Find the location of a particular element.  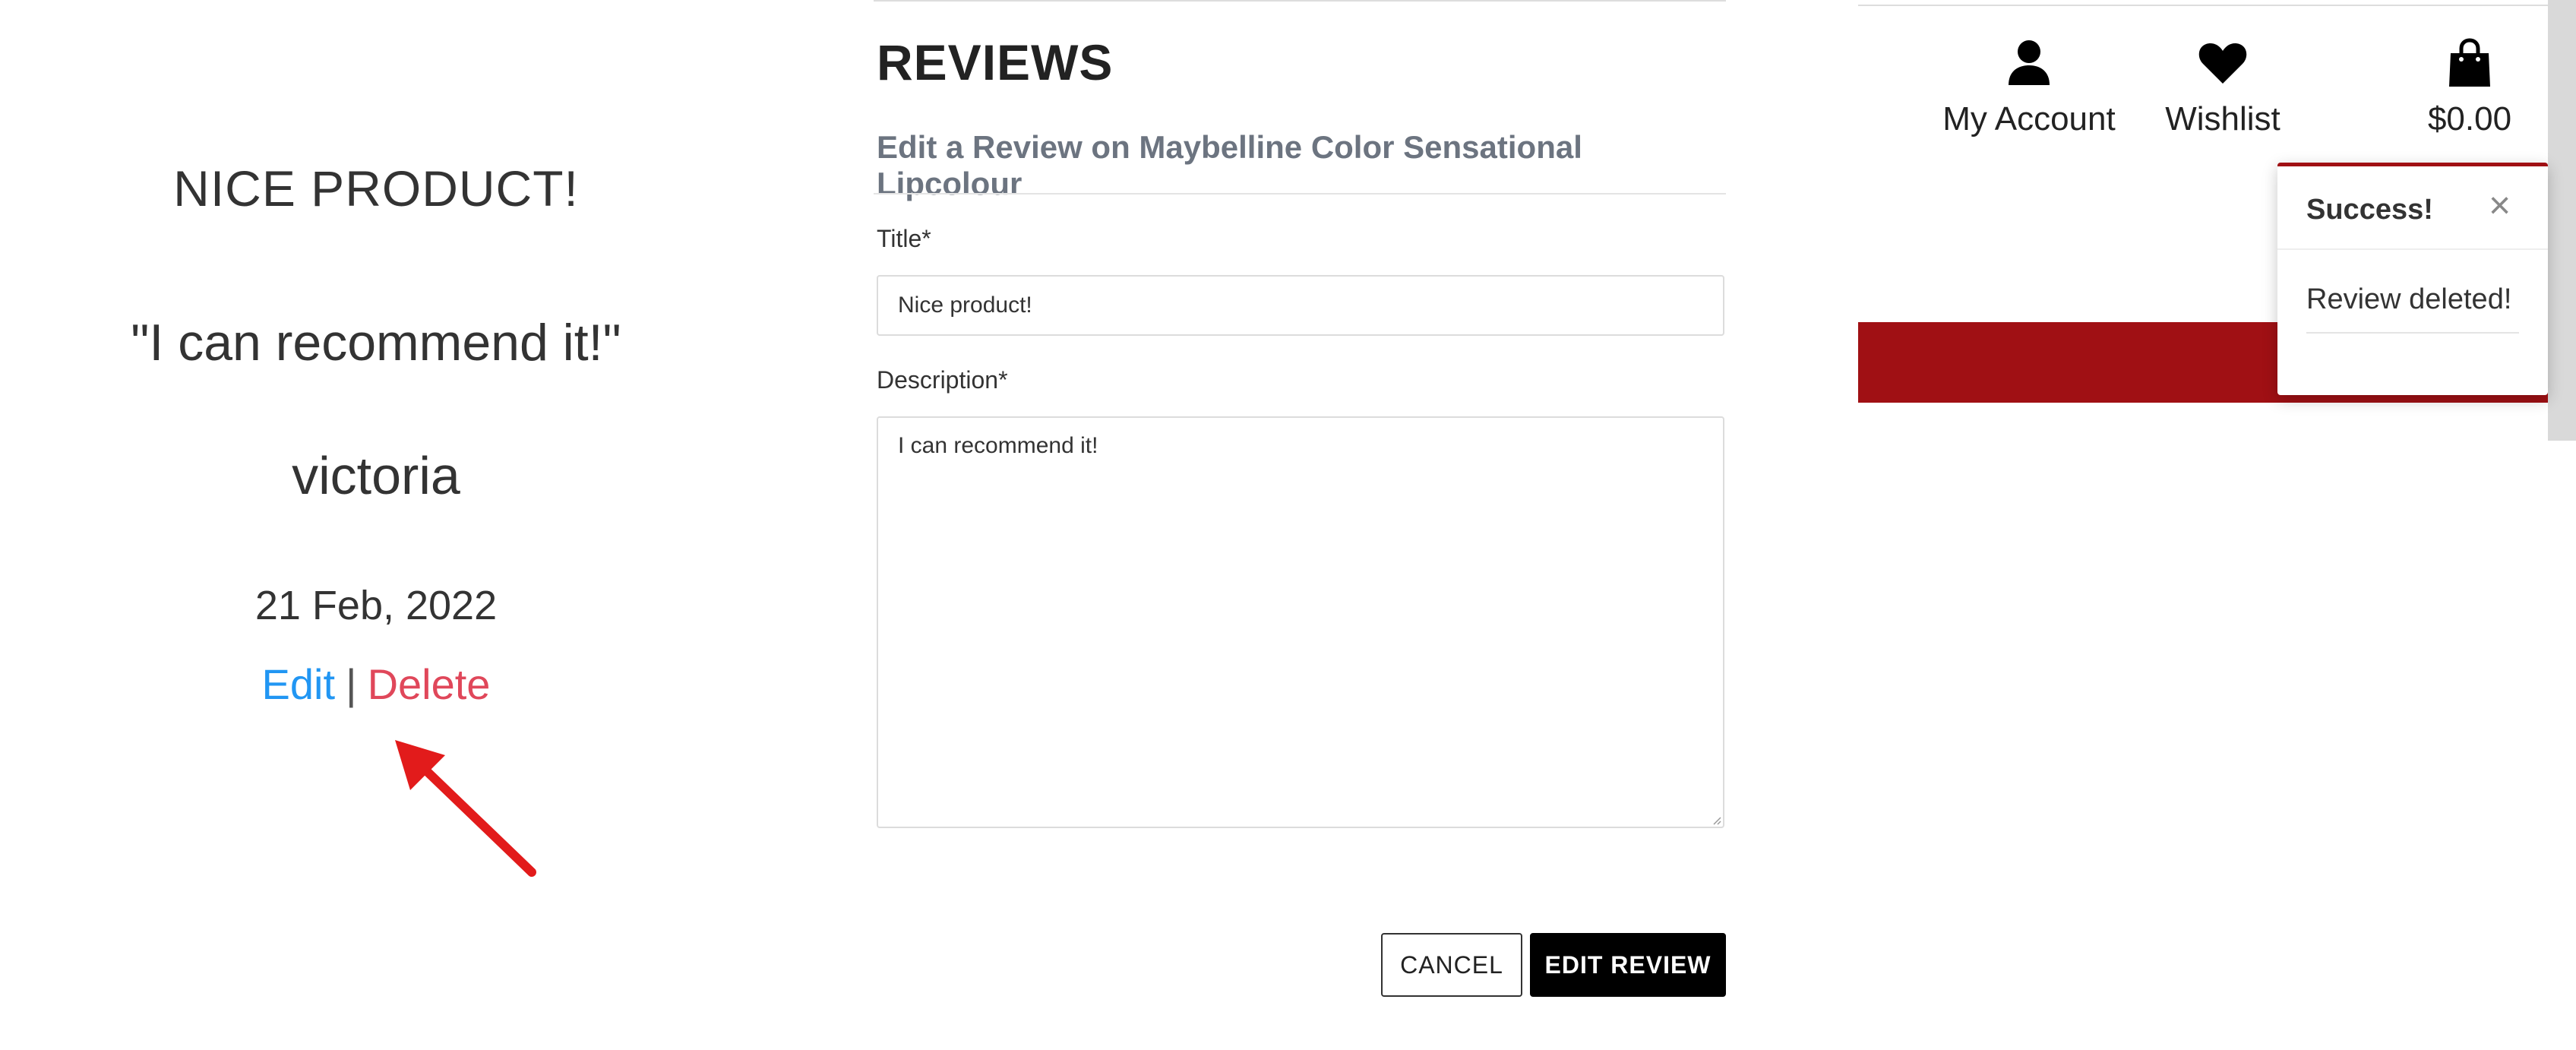

bag-total: $0.00 is located at coordinates (2469, 119).